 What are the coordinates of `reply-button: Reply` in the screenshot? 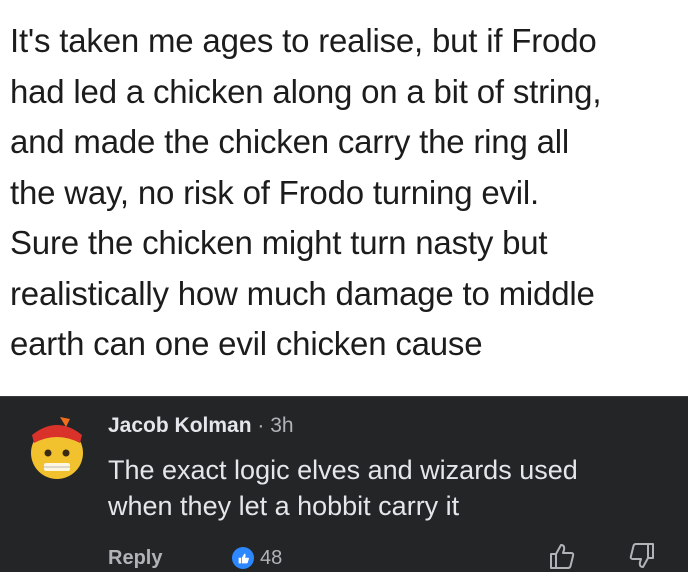 It's located at (135, 558).